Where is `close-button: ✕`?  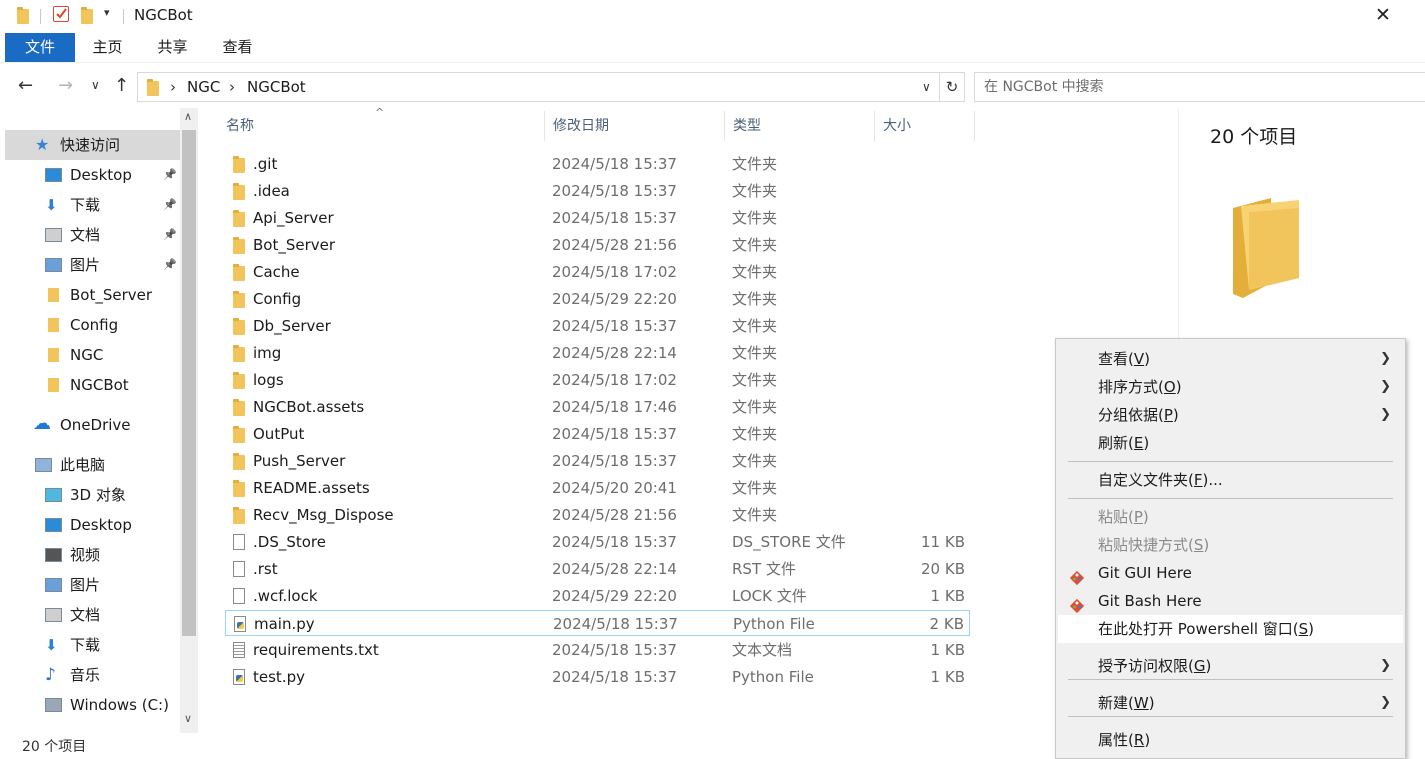
close-button: ✕ is located at coordinates (1383, 16).